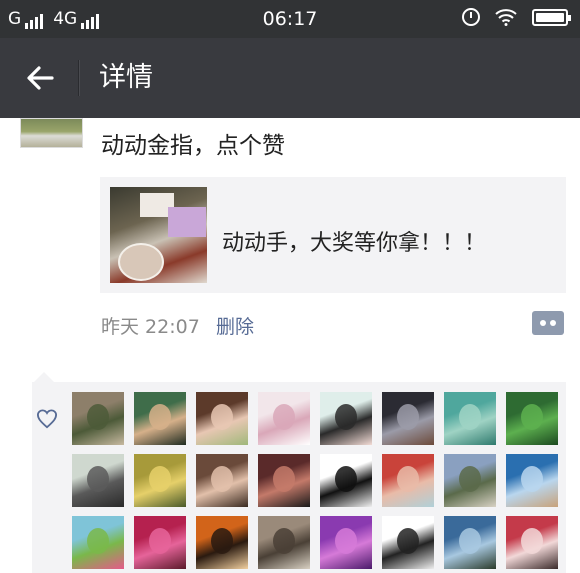 The width and height of the screenshot is (580, 573). What do you see at coordinates (193, 146) in the screenshot?
I see `post-text: 动动金指，点个赞` at bounding box center [193, 146].